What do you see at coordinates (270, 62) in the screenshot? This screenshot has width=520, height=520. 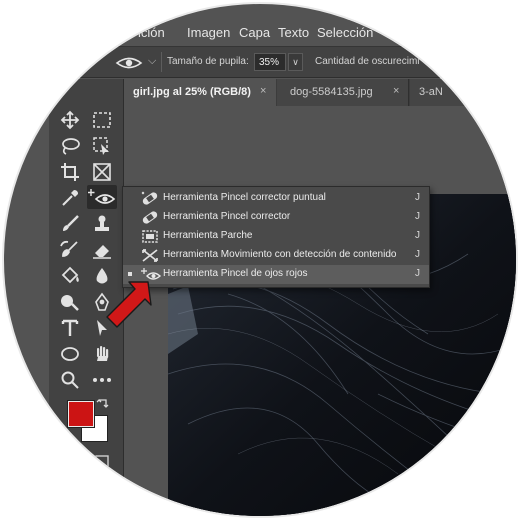 I see `pupil-size-input: 35%` at bounding box center [270, 62].